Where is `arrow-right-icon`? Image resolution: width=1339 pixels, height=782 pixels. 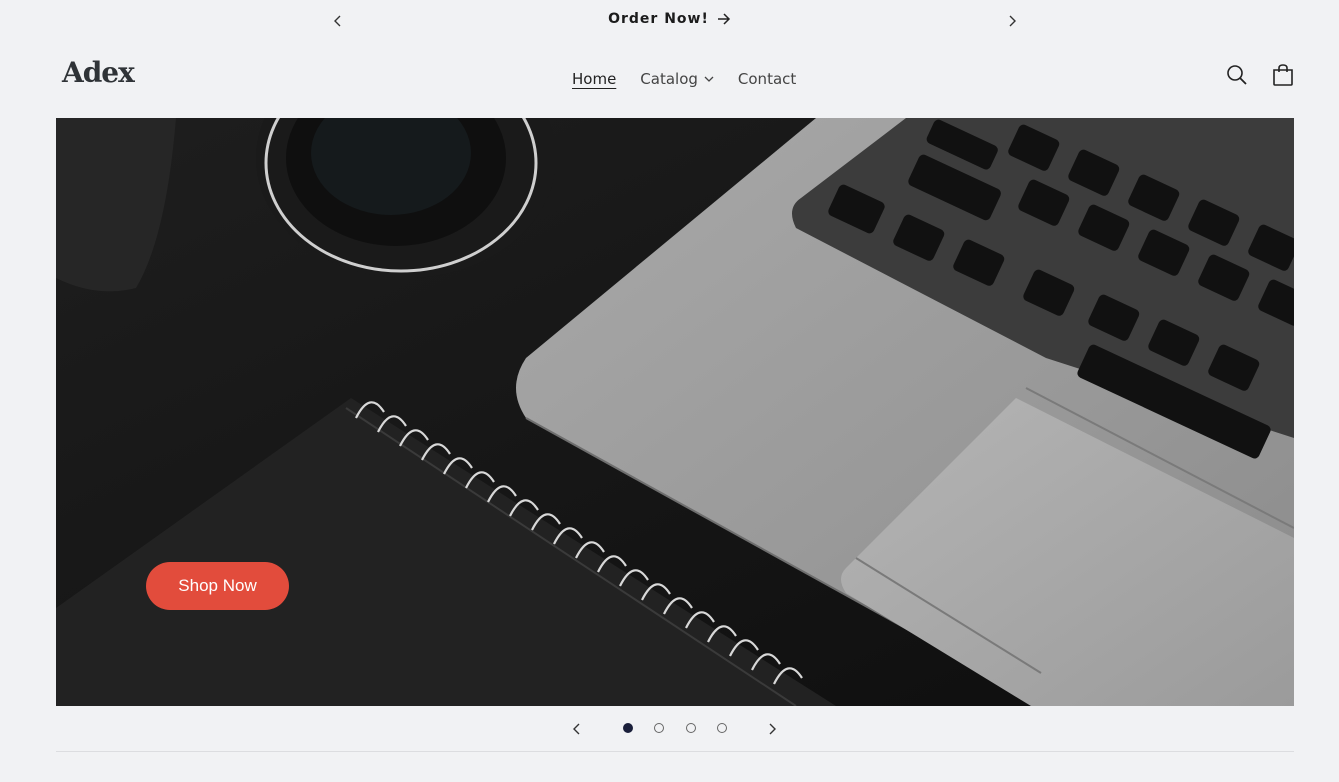
arrow-right-icon is located at coordinates (723, 19).